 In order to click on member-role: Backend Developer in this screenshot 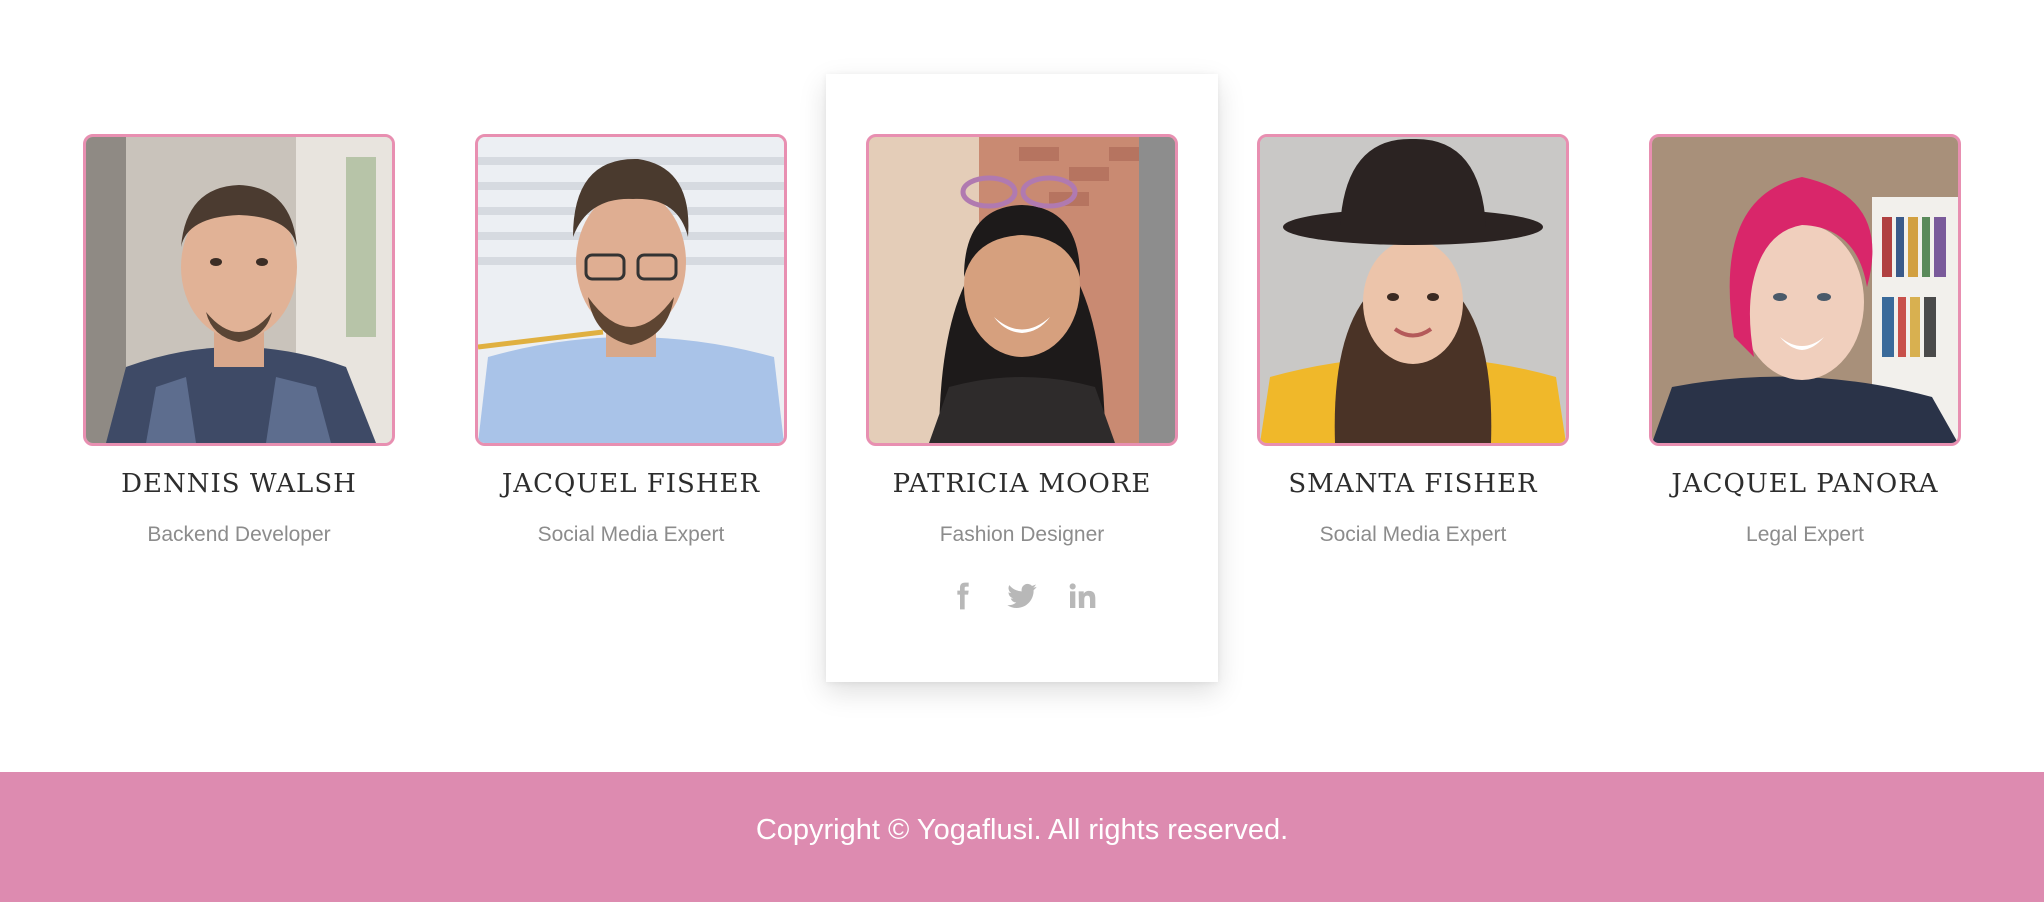, I will do `click(239, 534)`.